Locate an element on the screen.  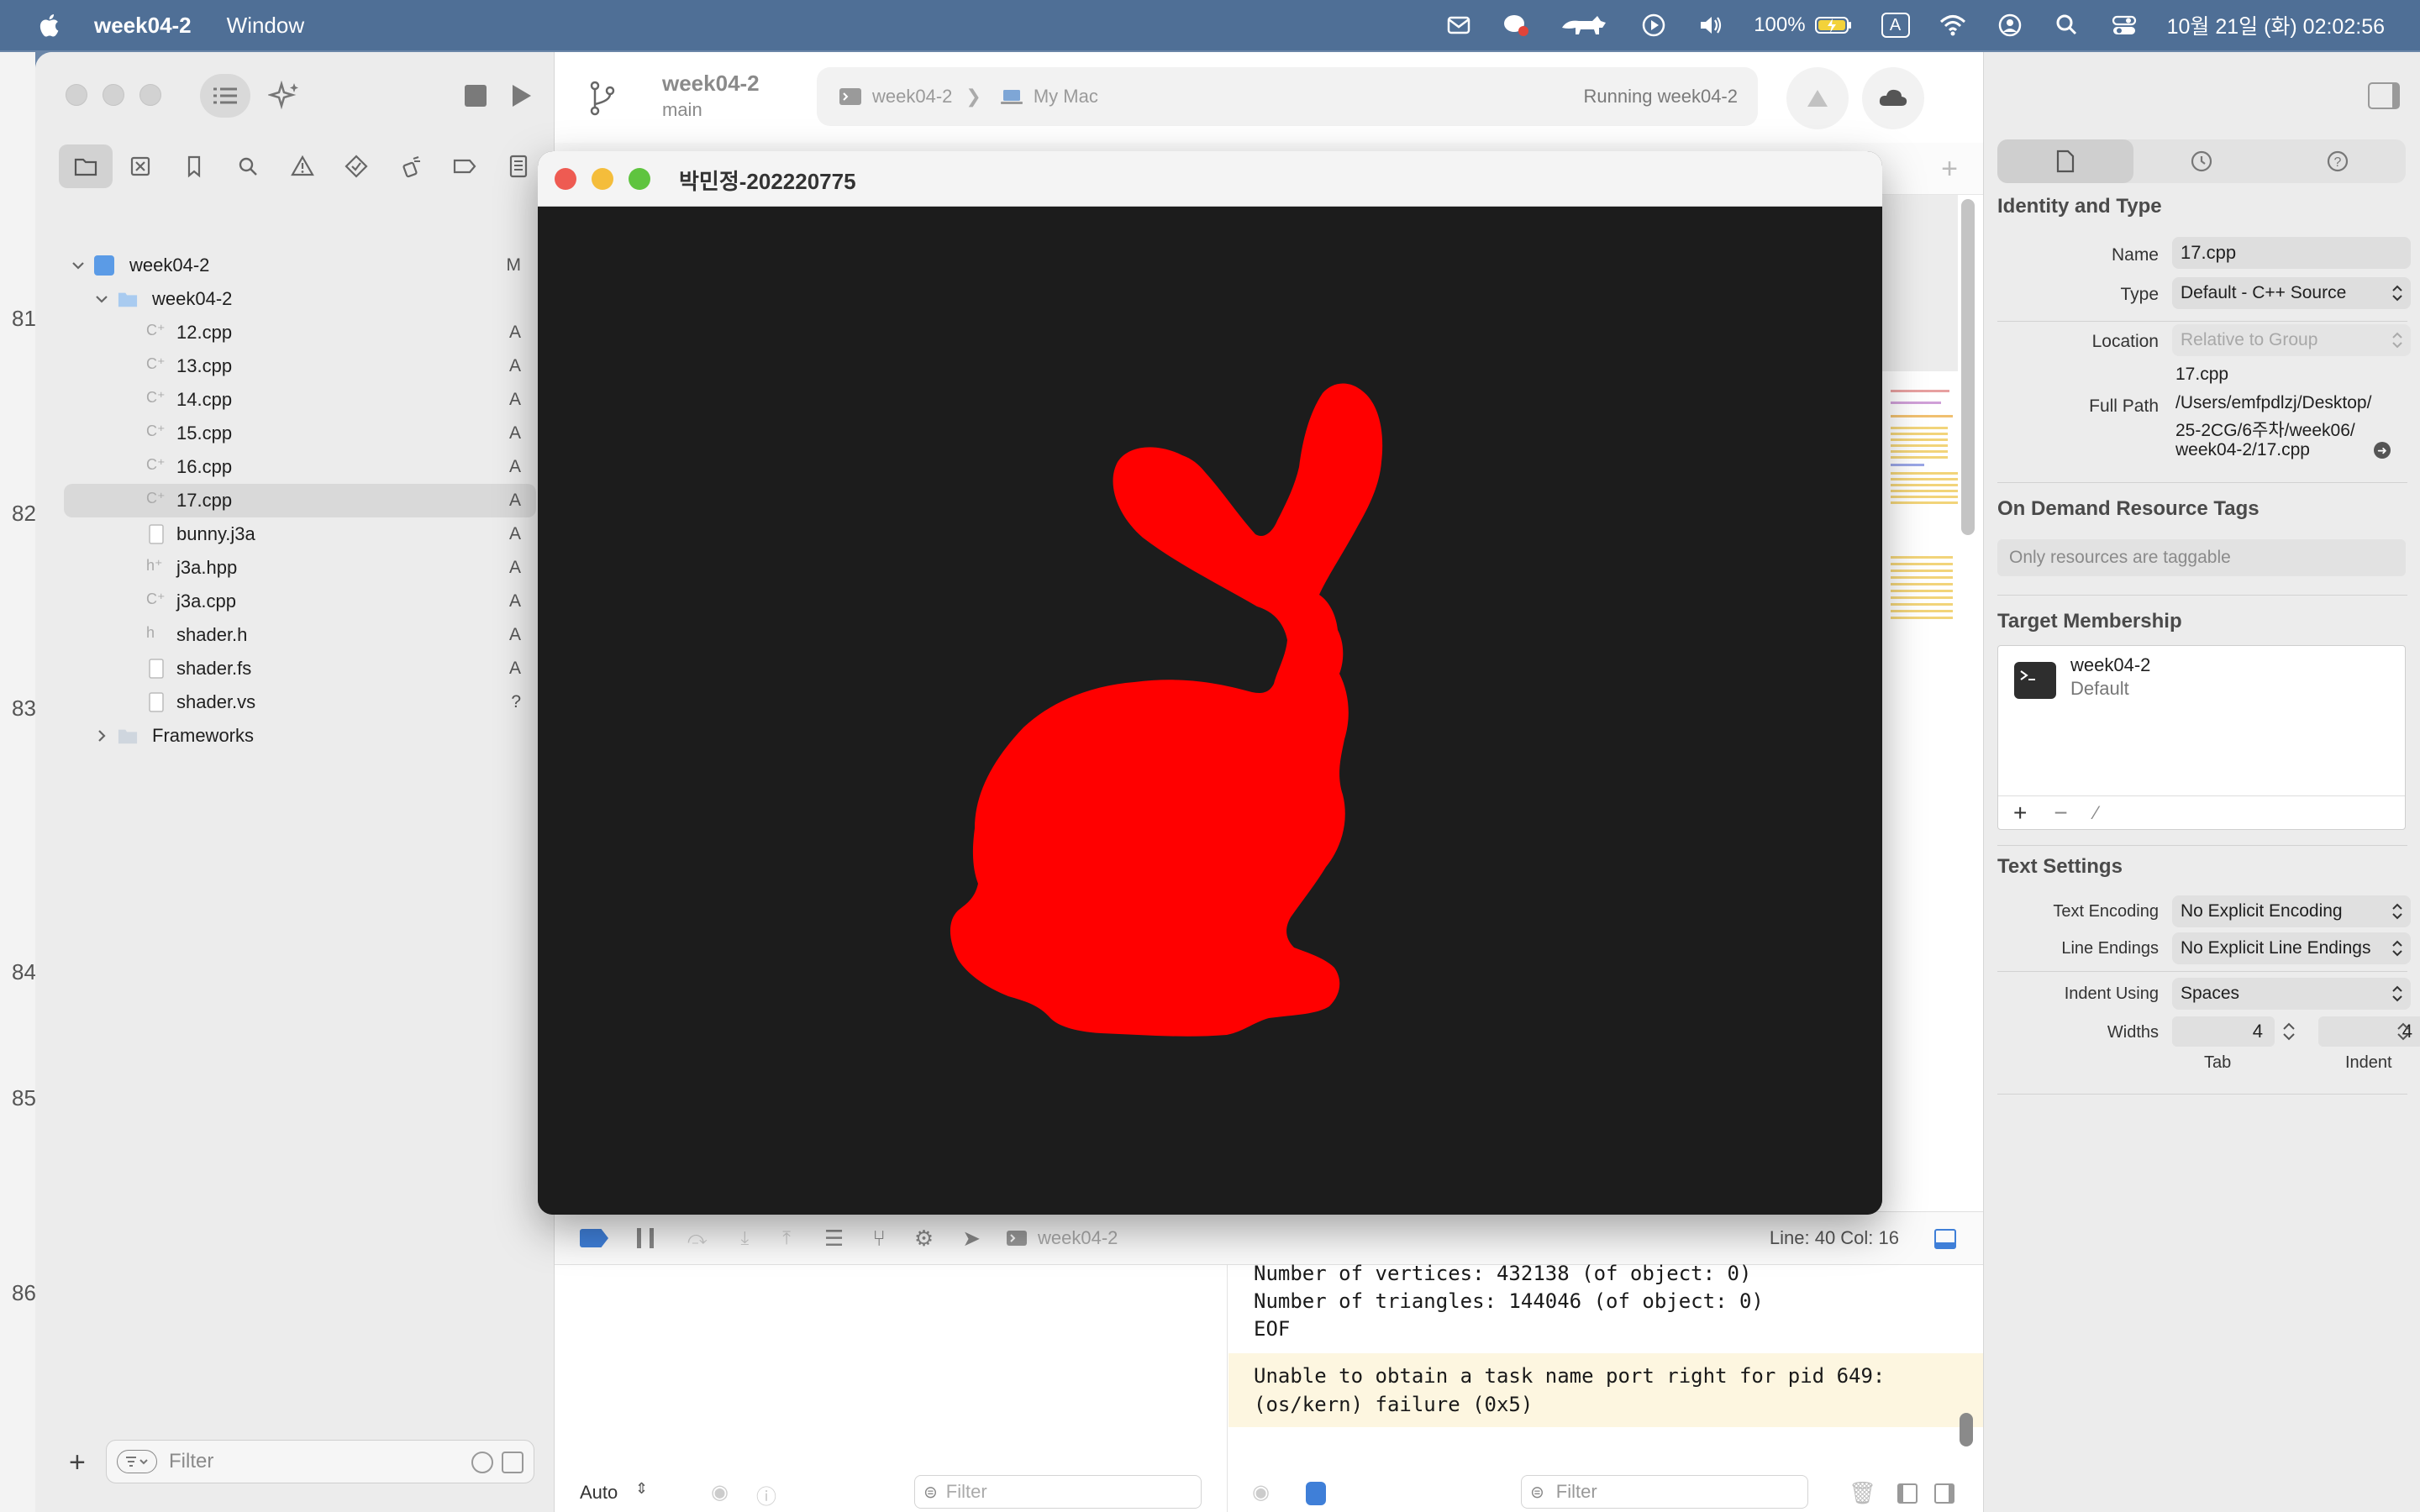
scheme-selector: week04-2 is located at coordinates (912, 97).